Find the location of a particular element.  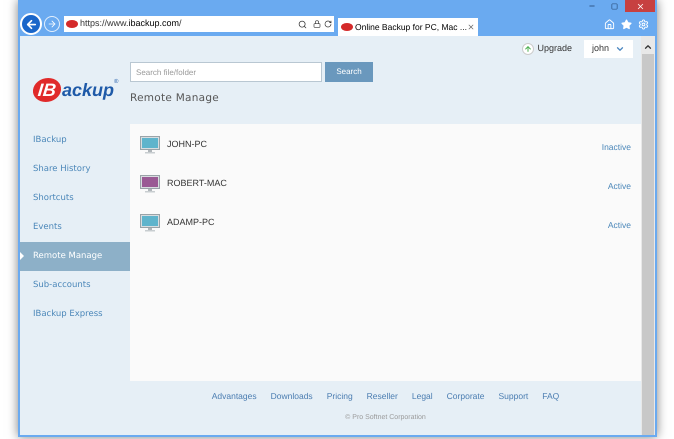

page-title: Remote Manage is located at coordinates (175, 98).